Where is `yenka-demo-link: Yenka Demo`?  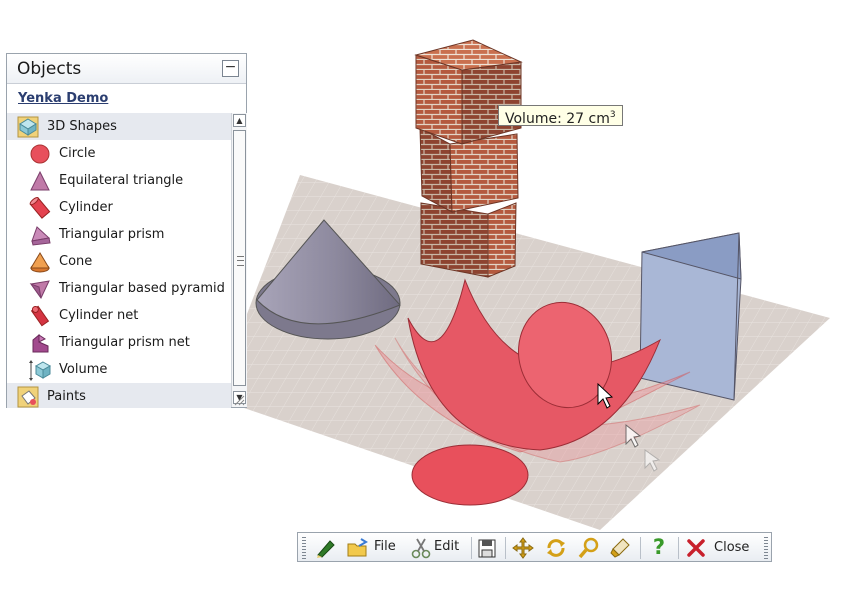 yenka-demo-link: Yenka Demo is located at coordinates (63, 98).